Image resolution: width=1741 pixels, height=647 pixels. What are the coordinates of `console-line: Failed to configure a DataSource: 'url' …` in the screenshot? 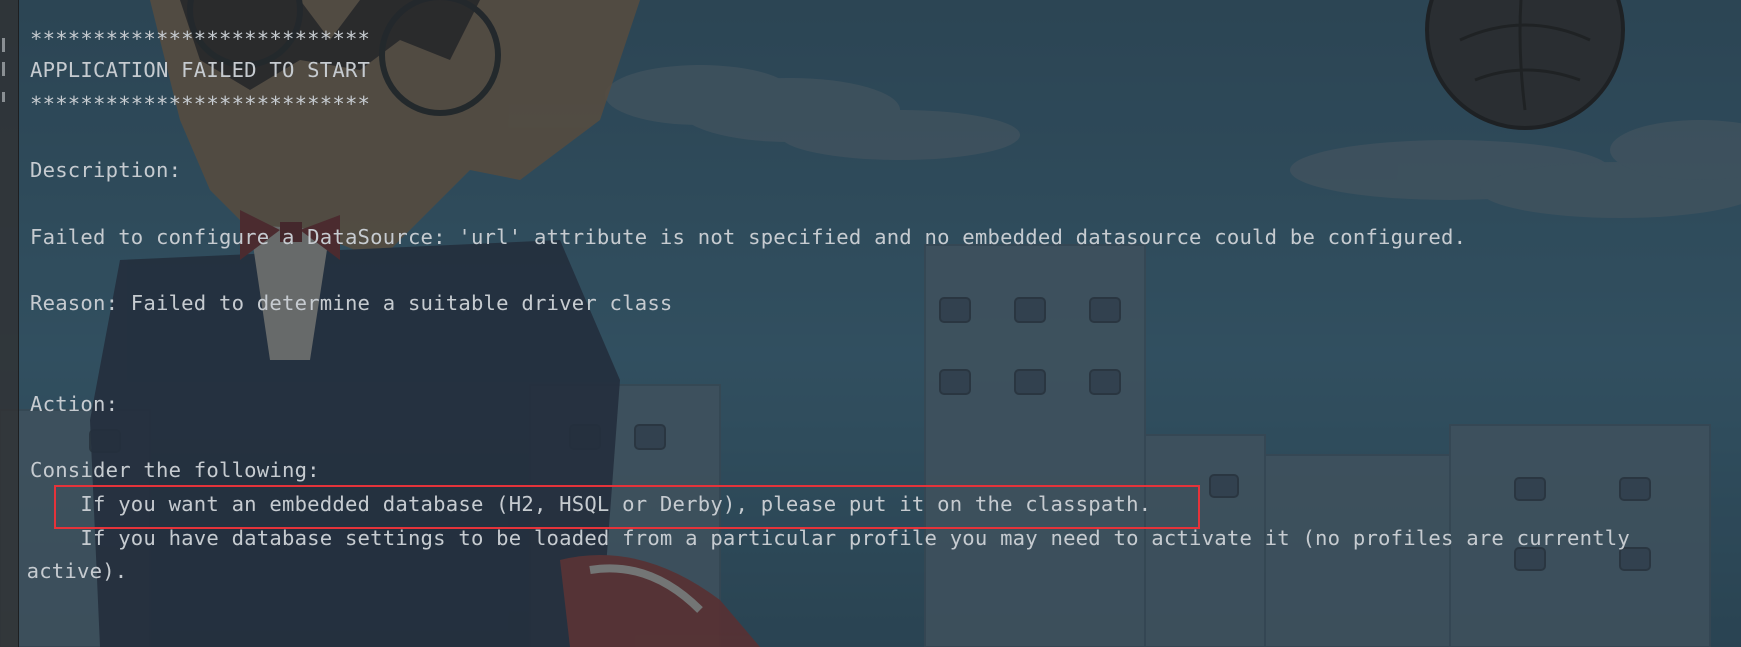 It's located at (748, 237).